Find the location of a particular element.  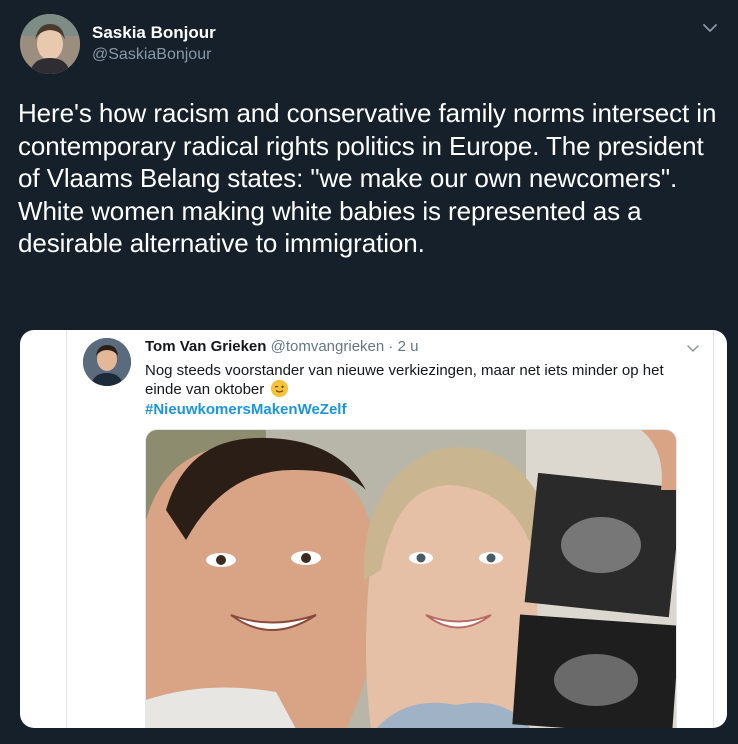

author-avatar is located at coordinates (50, 44).